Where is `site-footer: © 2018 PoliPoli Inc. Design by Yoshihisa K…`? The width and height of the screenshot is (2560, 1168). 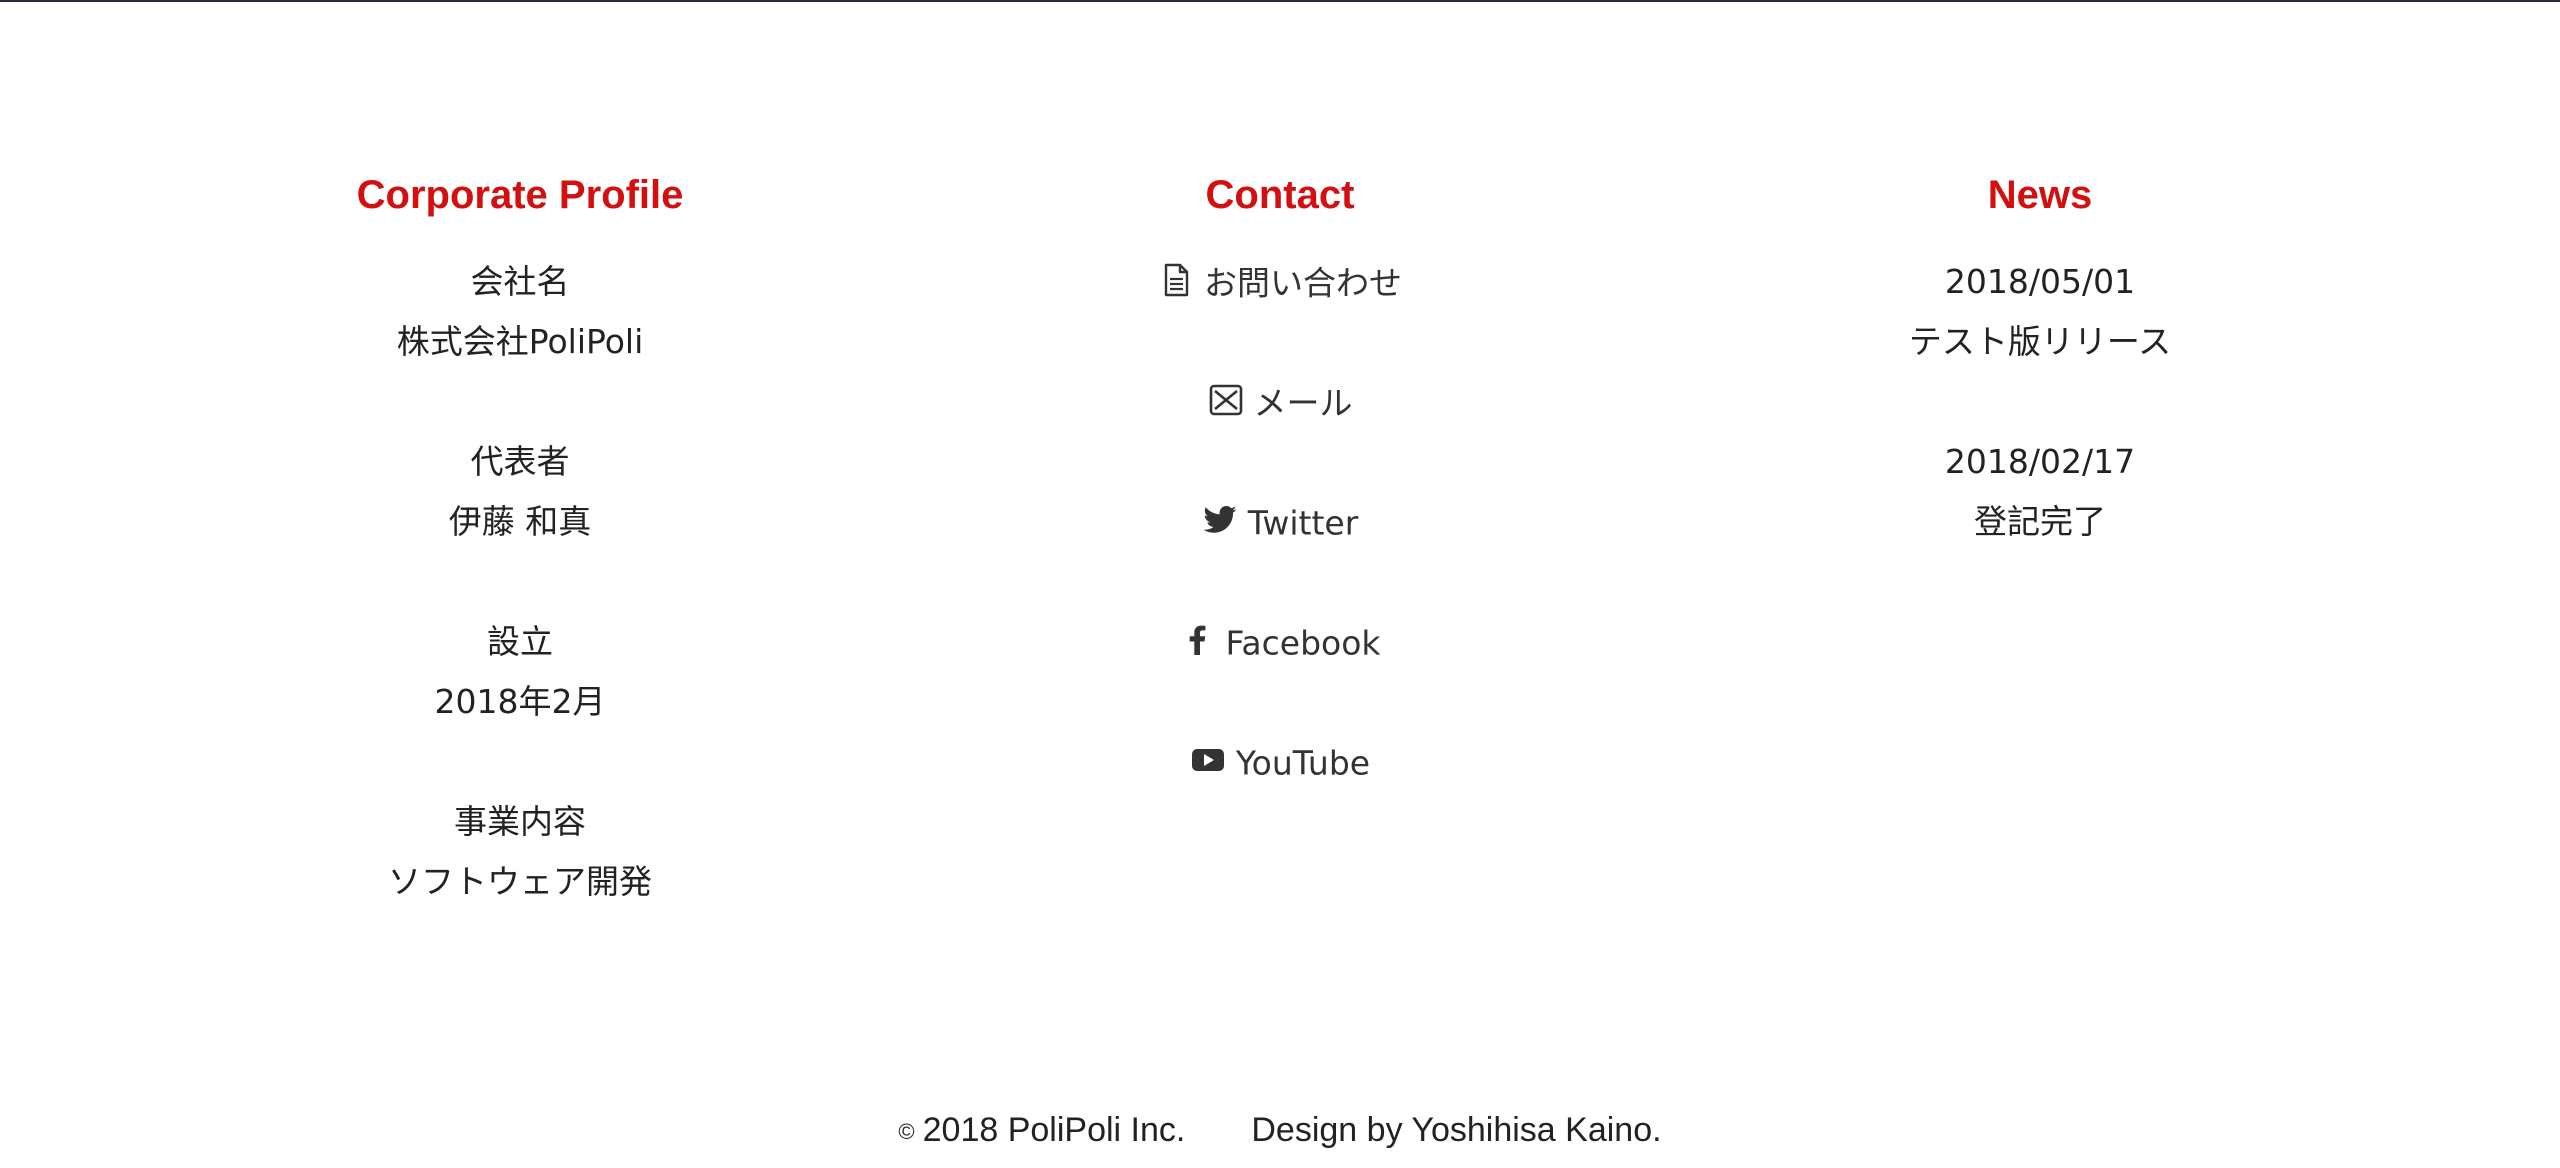 site-footer: © 2018 PoliPoli Inc. Design by Yoshihisa K… is located at coordinates (1280, 1131).